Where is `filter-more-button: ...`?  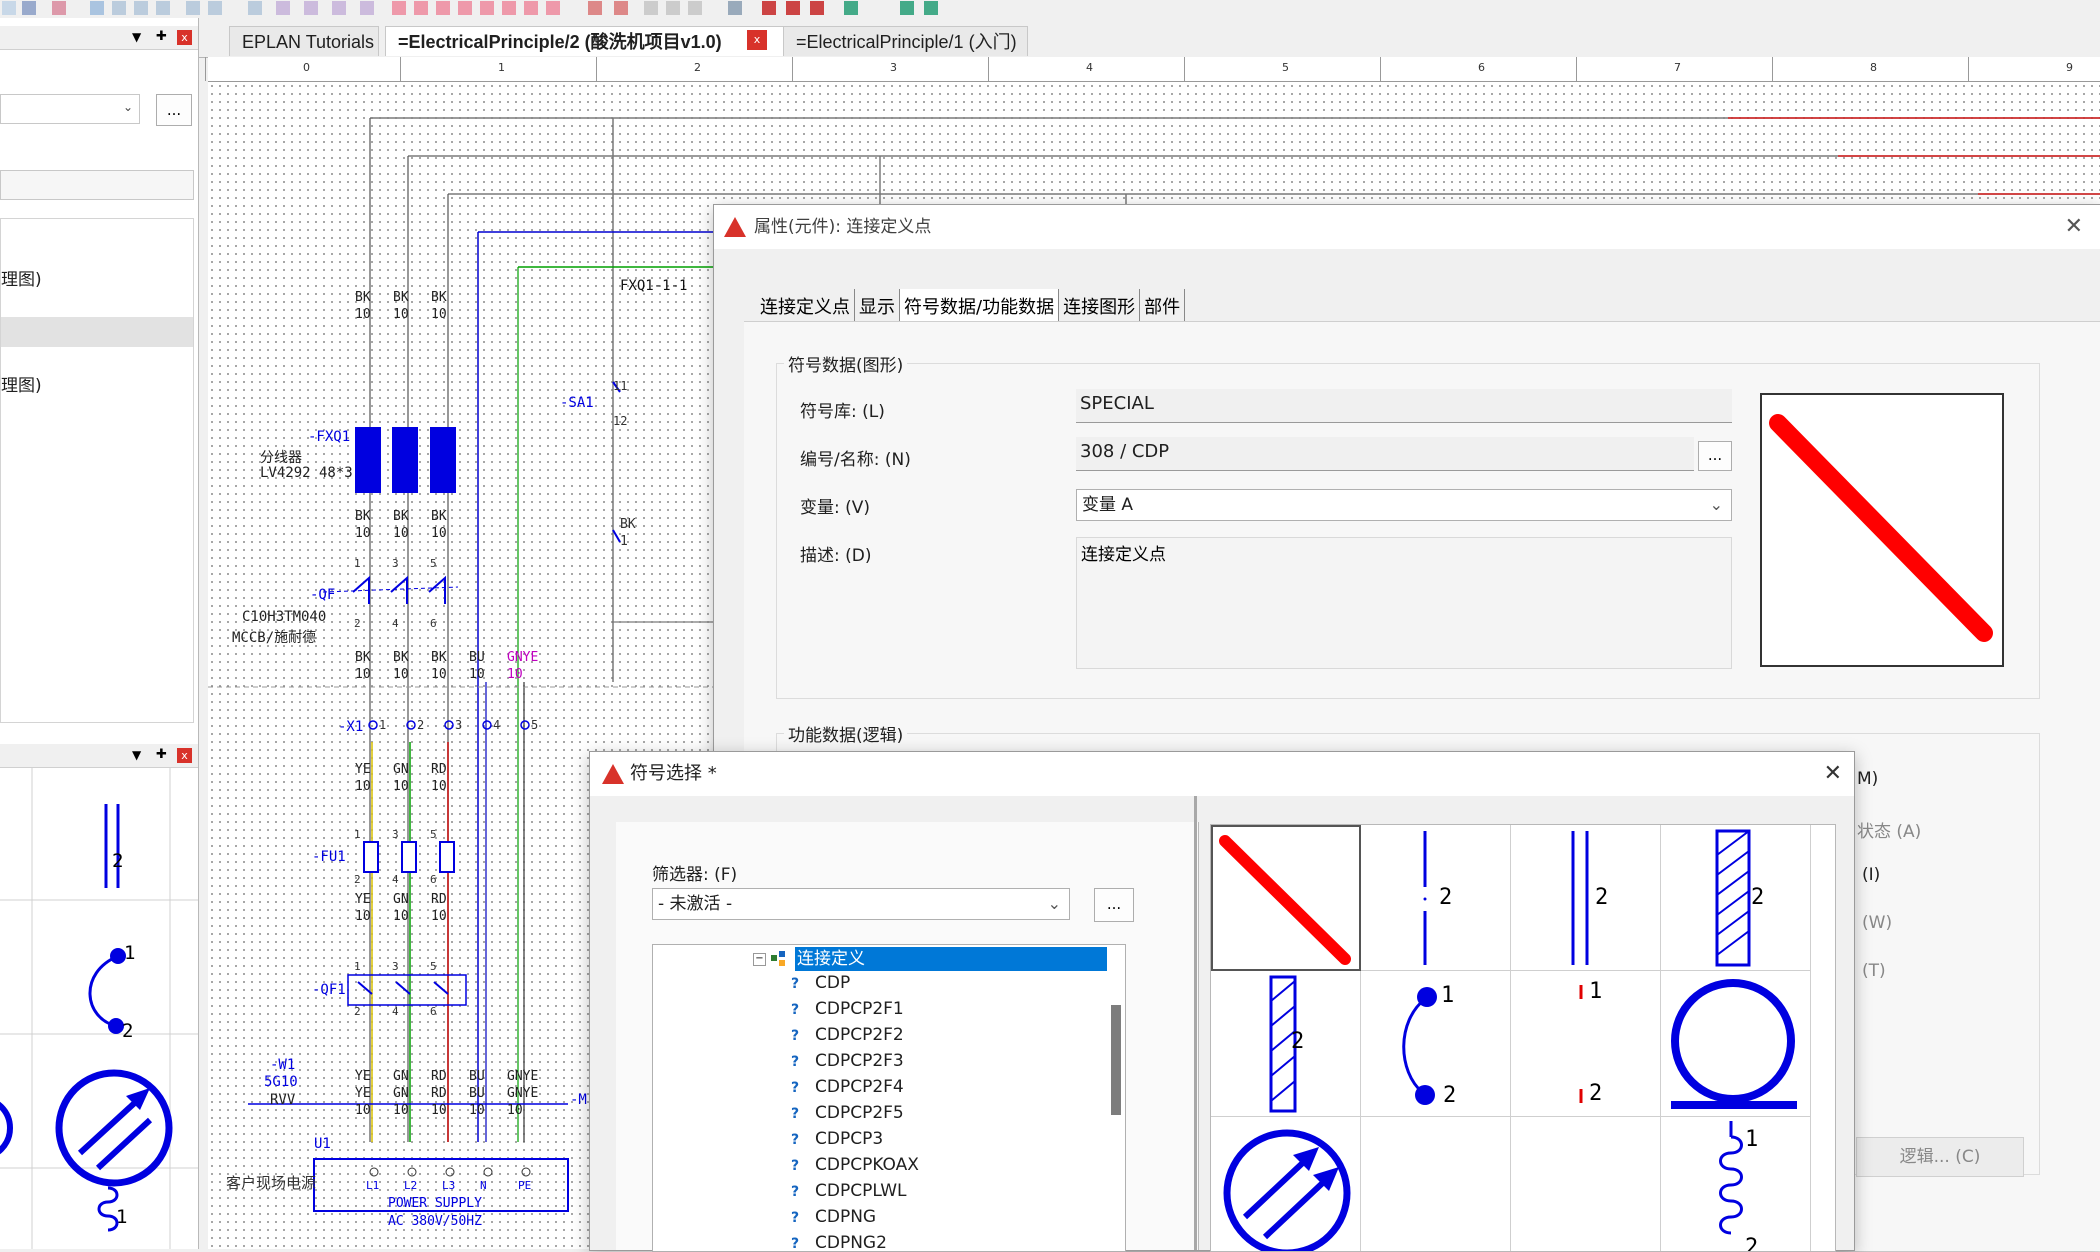
filter-more-button: ... is located at coordinates (1114, 905).